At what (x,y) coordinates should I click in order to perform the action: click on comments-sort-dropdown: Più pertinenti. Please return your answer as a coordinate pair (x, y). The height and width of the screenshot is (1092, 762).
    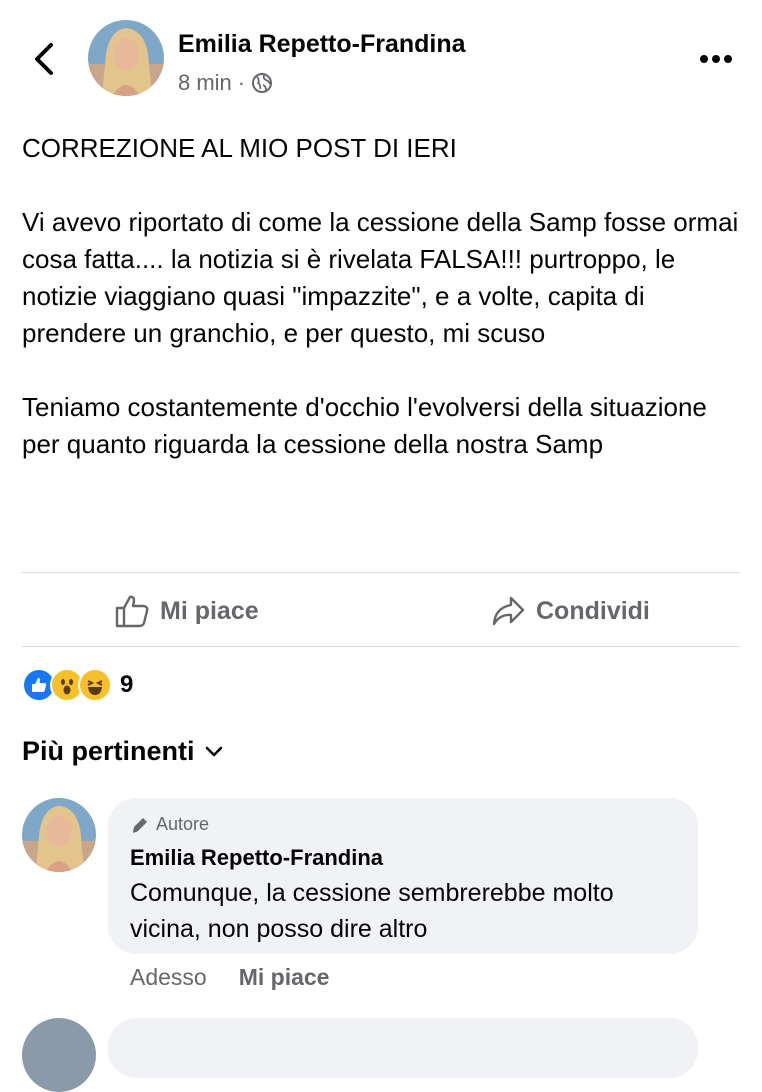
    Looking at the image, I should click on (122, 751).